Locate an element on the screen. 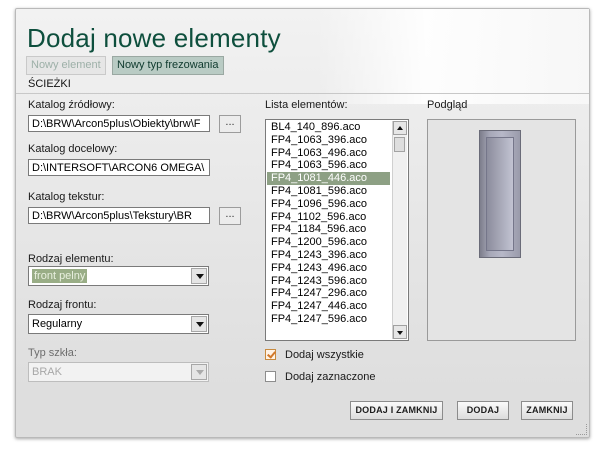  source-dir-field: D:\BRW\Arcon5plus\Obiekty\brw\F is located at coordinates (119, 123).